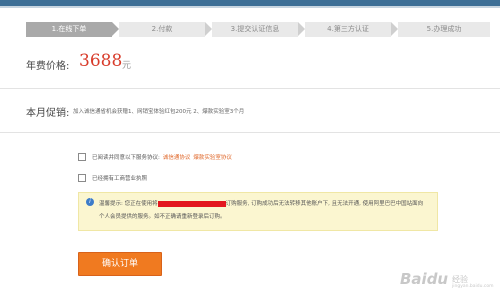 The height and width of the screenshot is (297, 500). Describe the element at coordinates (90, 202) in the screenshot. I see `info-icon: i` at that location.